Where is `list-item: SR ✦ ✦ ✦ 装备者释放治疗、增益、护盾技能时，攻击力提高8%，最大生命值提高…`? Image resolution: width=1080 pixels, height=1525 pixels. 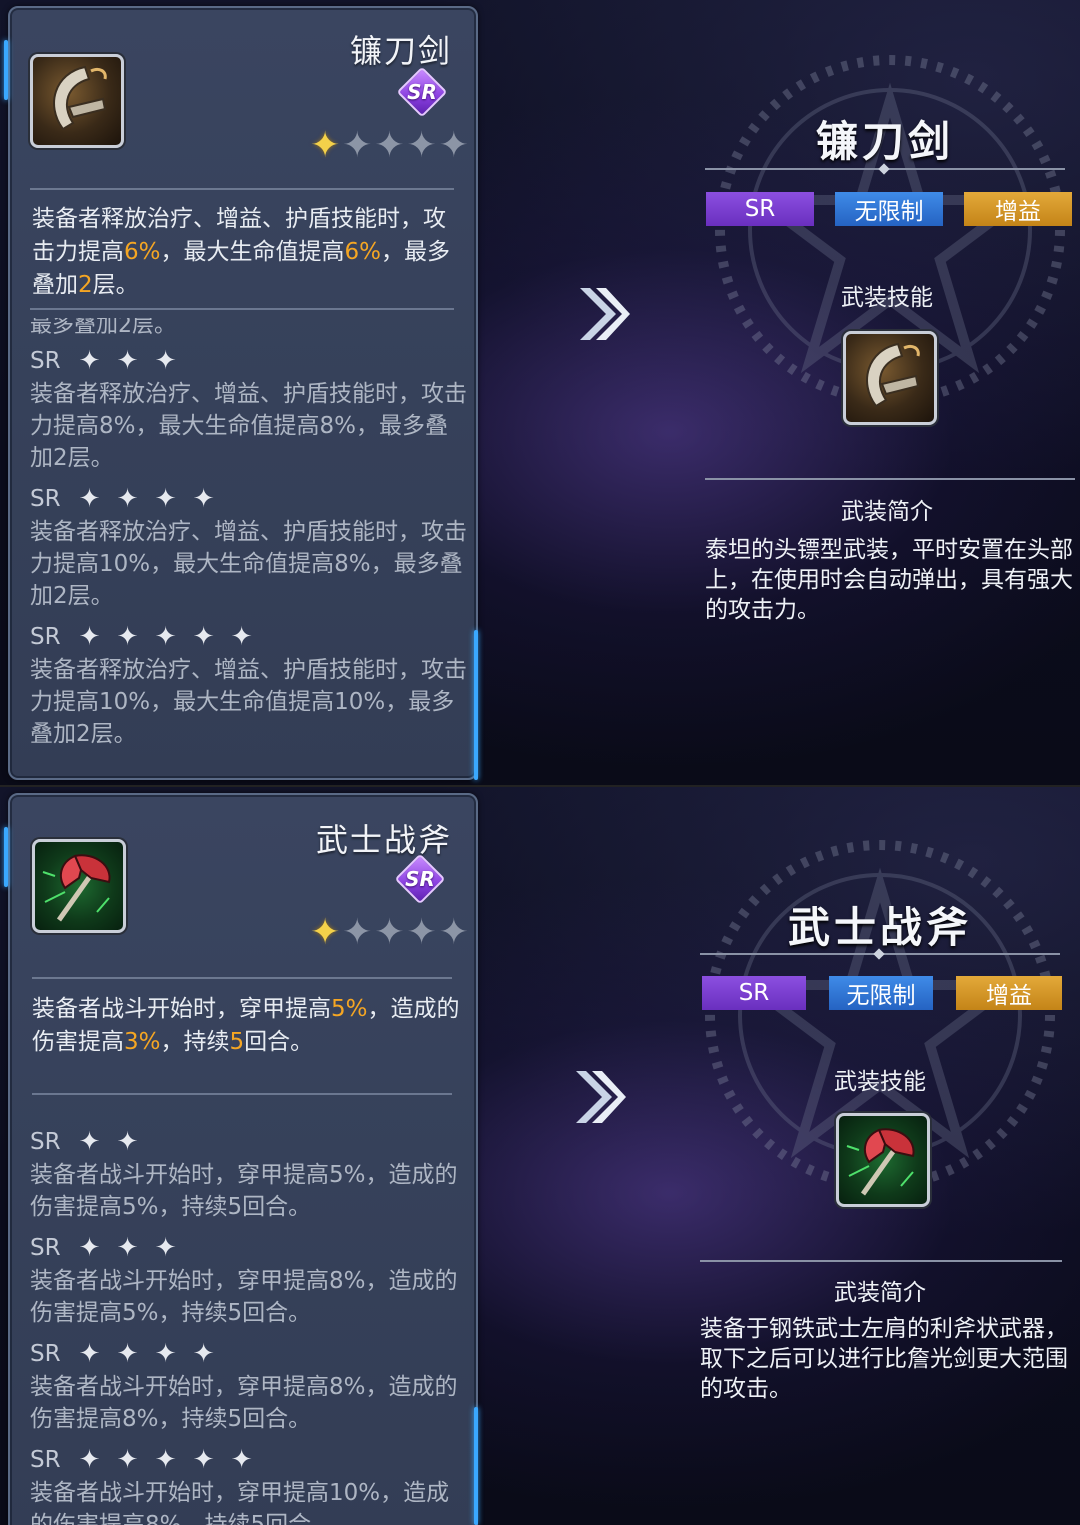
list-item: SR ✦ ✦ ✦ 装备者释放治疗、增益、护盾技能时，攻击力提高8%，最大生命值提高… is located at coordinates (248, 408).